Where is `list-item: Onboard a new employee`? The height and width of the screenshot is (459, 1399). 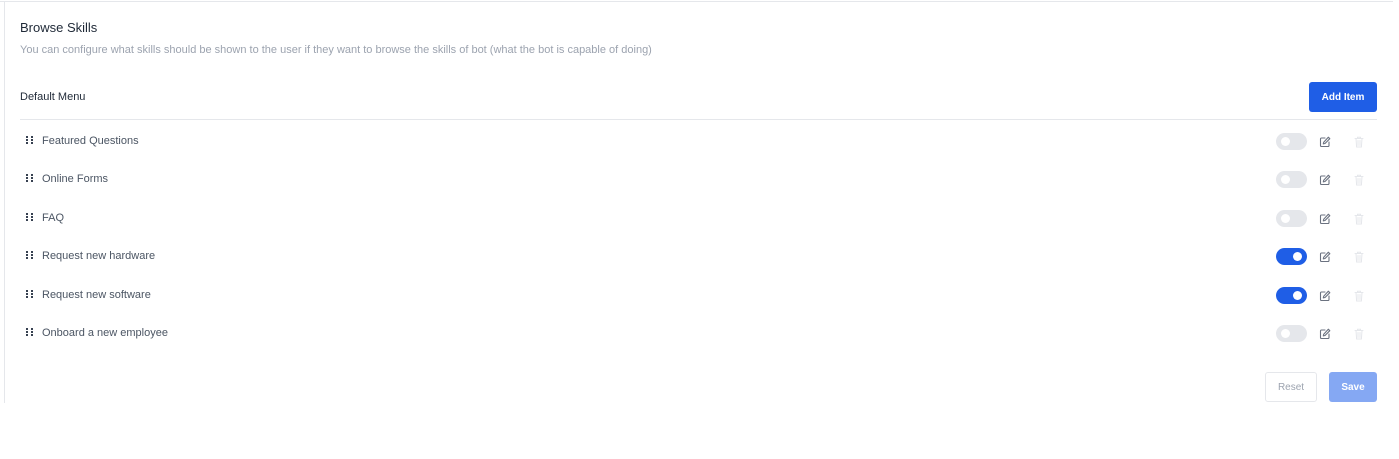
list-item: Onboard a new employee is located at coordinates (698, 333).